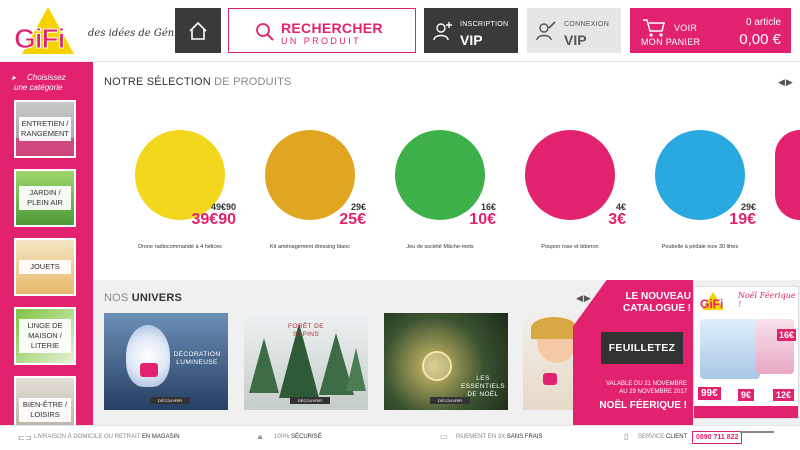 This screenshot has height=450, width=800. I want to click on service-phone: 0890 711 822, so click(717, 437).